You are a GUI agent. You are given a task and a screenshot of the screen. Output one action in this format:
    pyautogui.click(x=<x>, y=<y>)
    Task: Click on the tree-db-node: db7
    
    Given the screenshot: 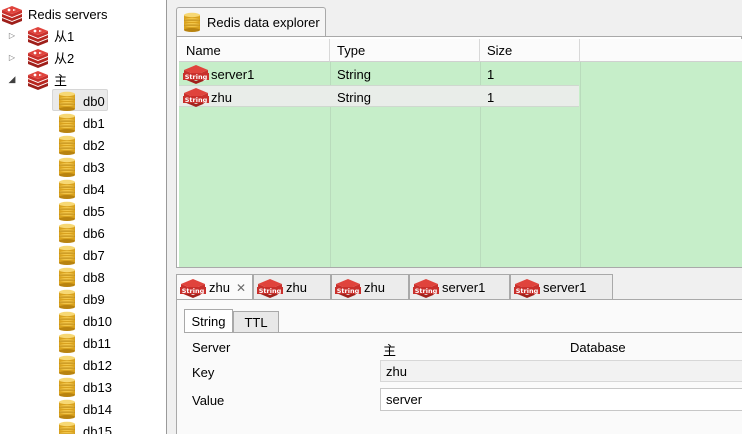 What is the action you would take?
    pyautogui.click(x=81, y=255)
    